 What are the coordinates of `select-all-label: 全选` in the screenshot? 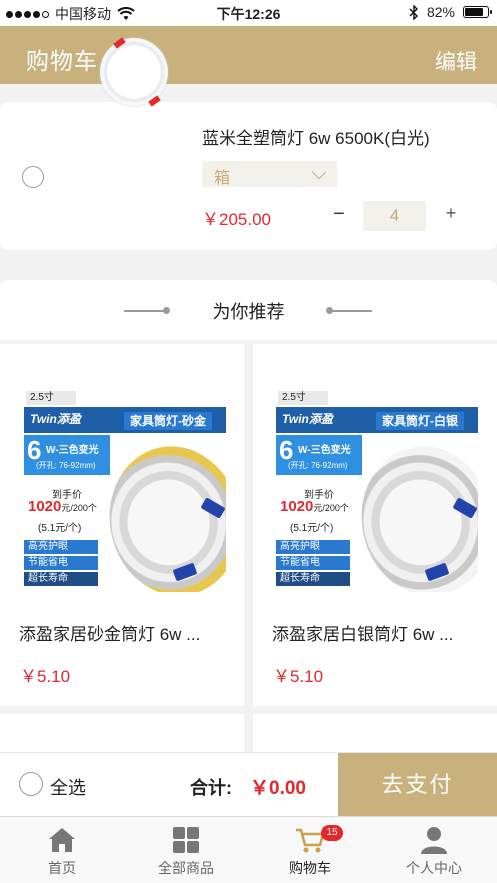 It's located at (68, 787).